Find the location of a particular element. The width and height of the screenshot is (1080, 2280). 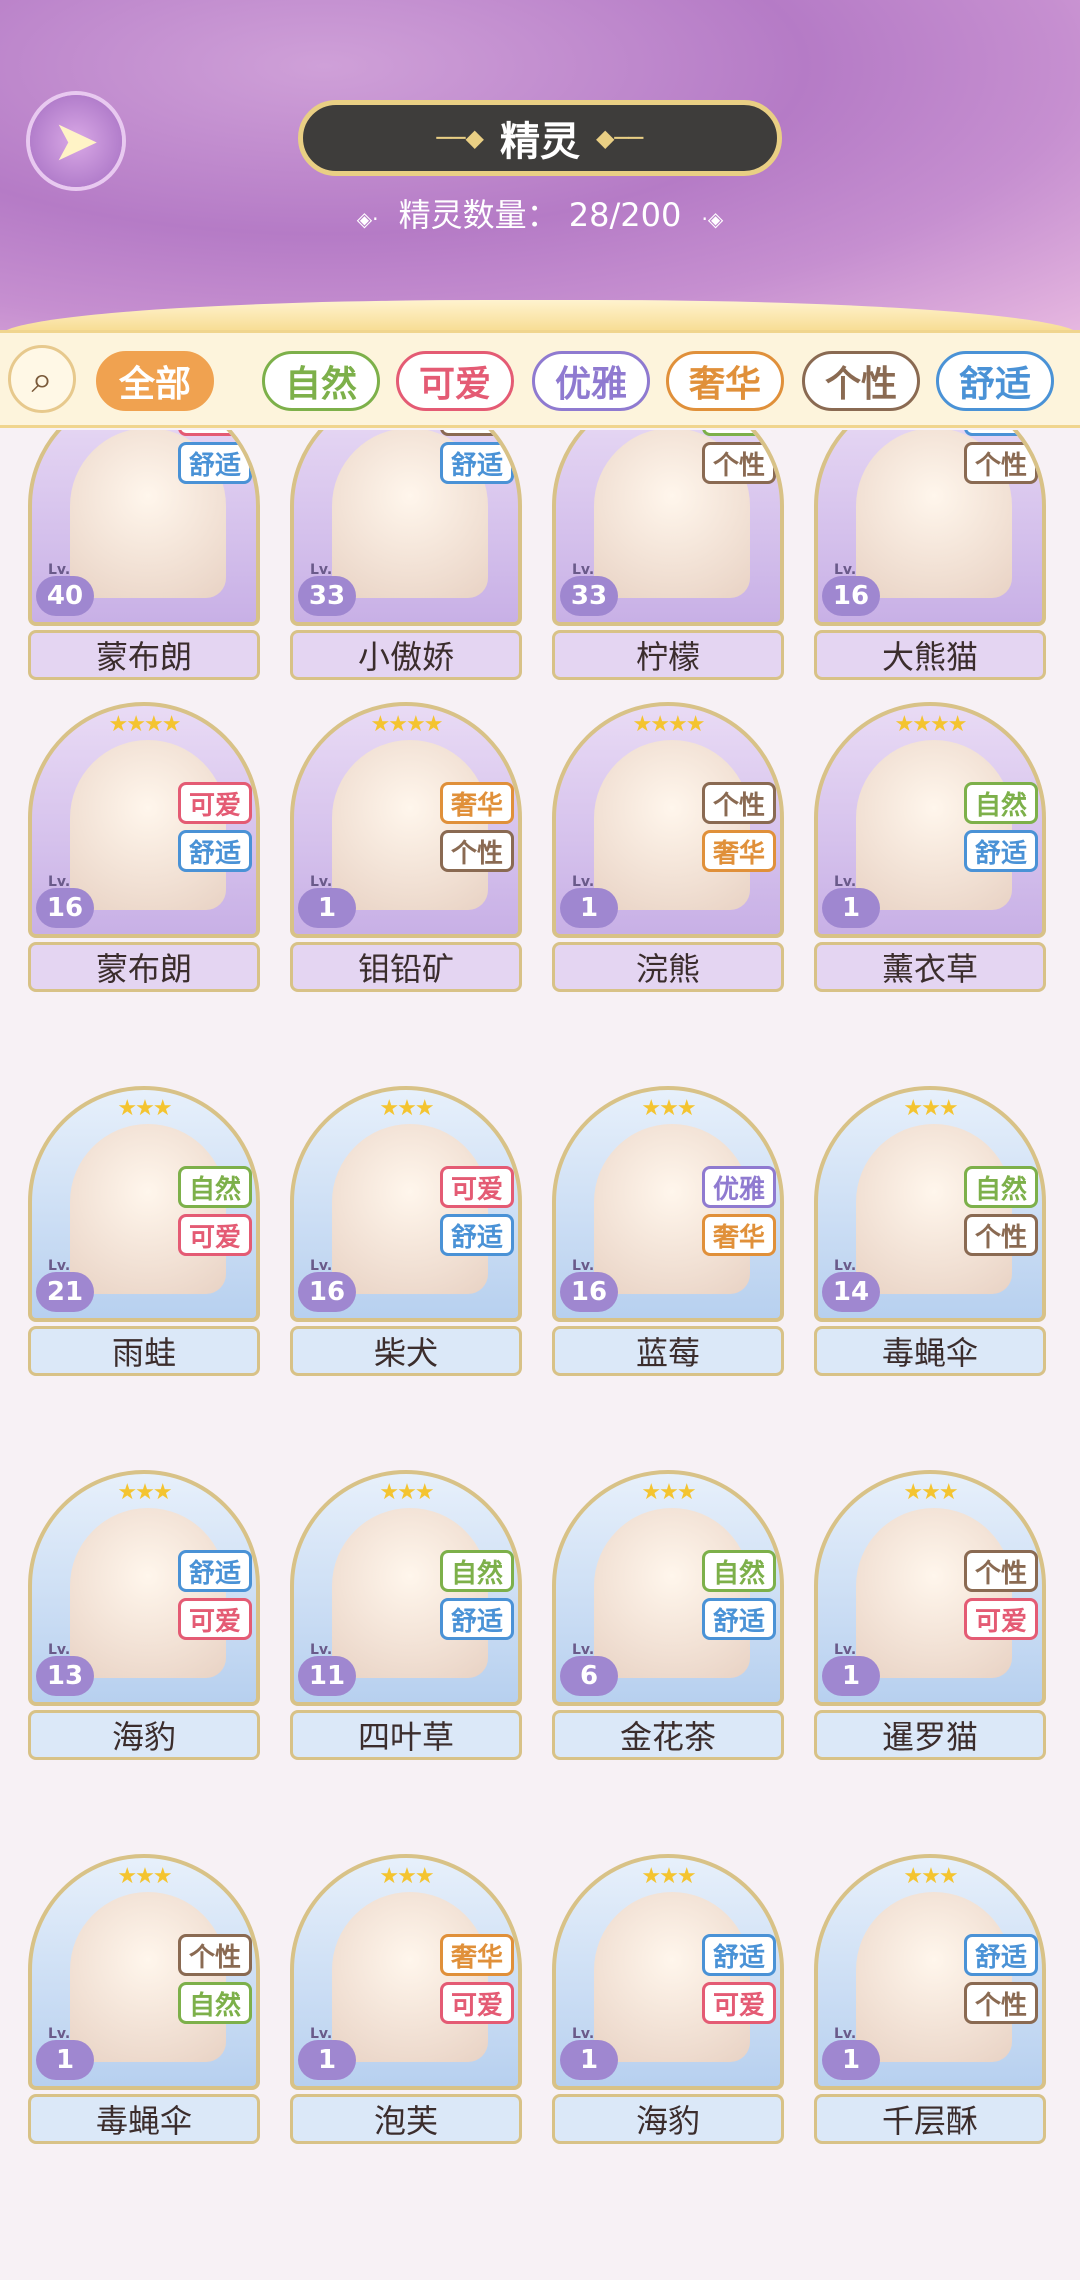

count-ornament-left: ◈· is located at coordinates (367, 219).